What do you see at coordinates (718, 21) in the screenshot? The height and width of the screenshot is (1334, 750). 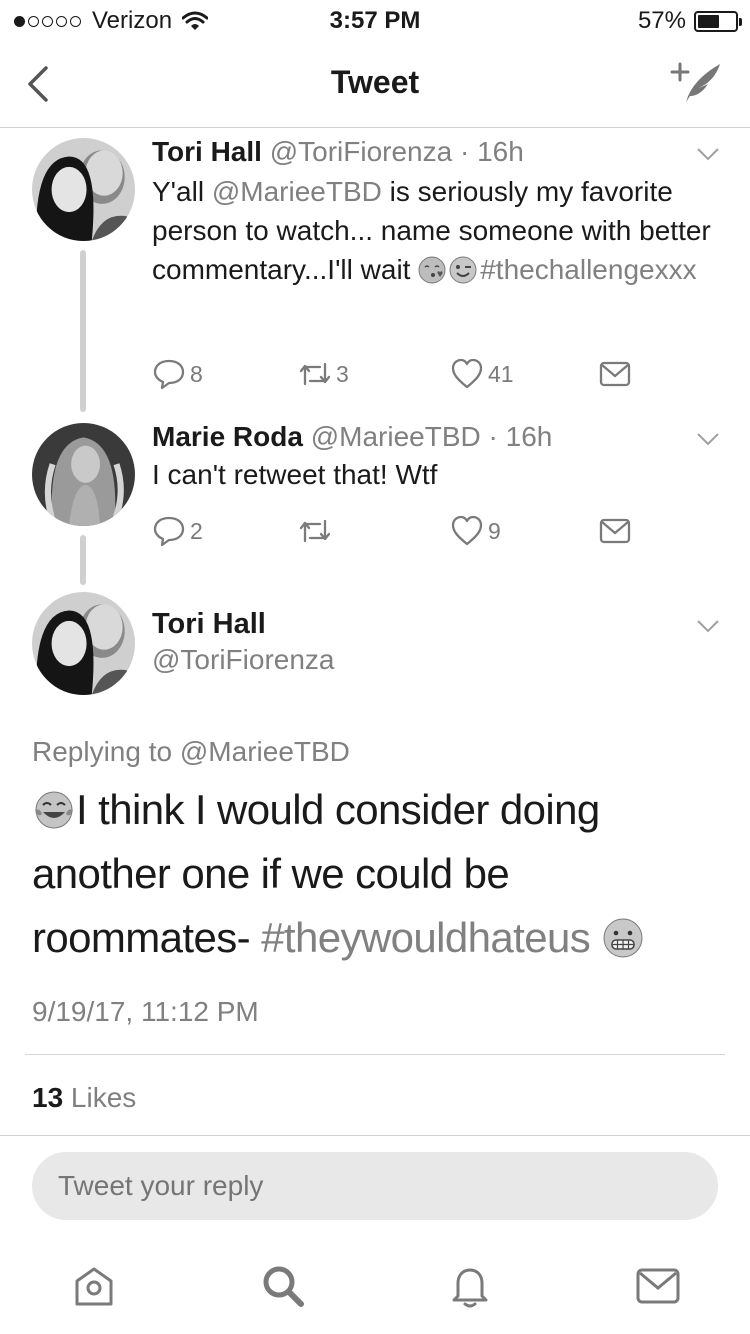 I see `battery-icon` at bounding box center [718, 21].